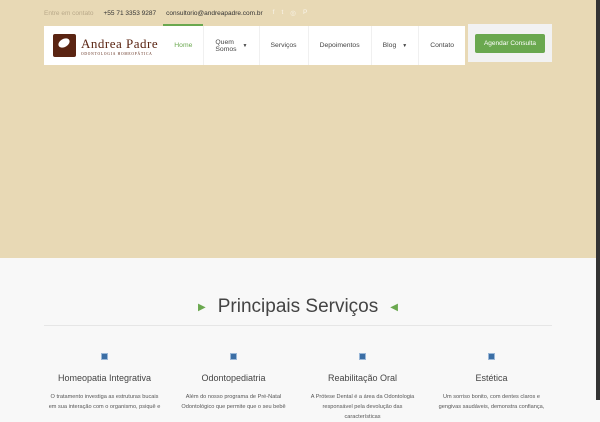 This screenshot has width=600, height=422. Describe the element at coordinates (298, 325) in the screenshot. I see `divider` at that location.